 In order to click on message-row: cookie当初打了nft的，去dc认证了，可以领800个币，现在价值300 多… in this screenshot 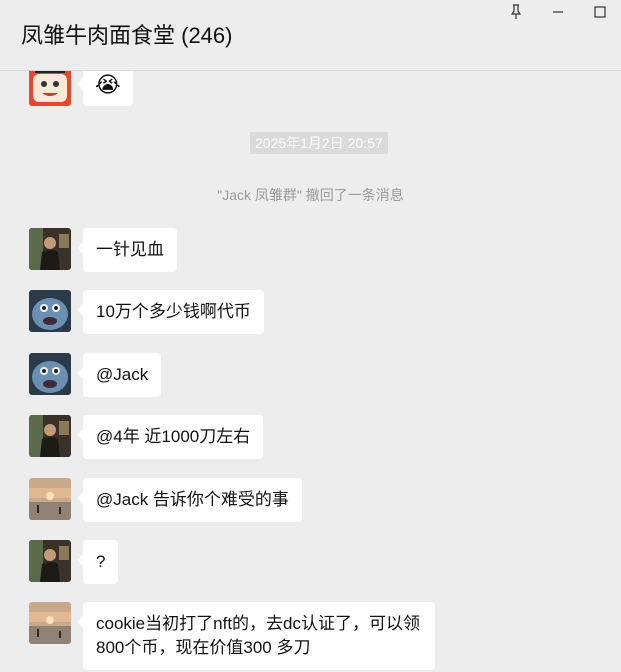, I will do `click(232, 636)`.